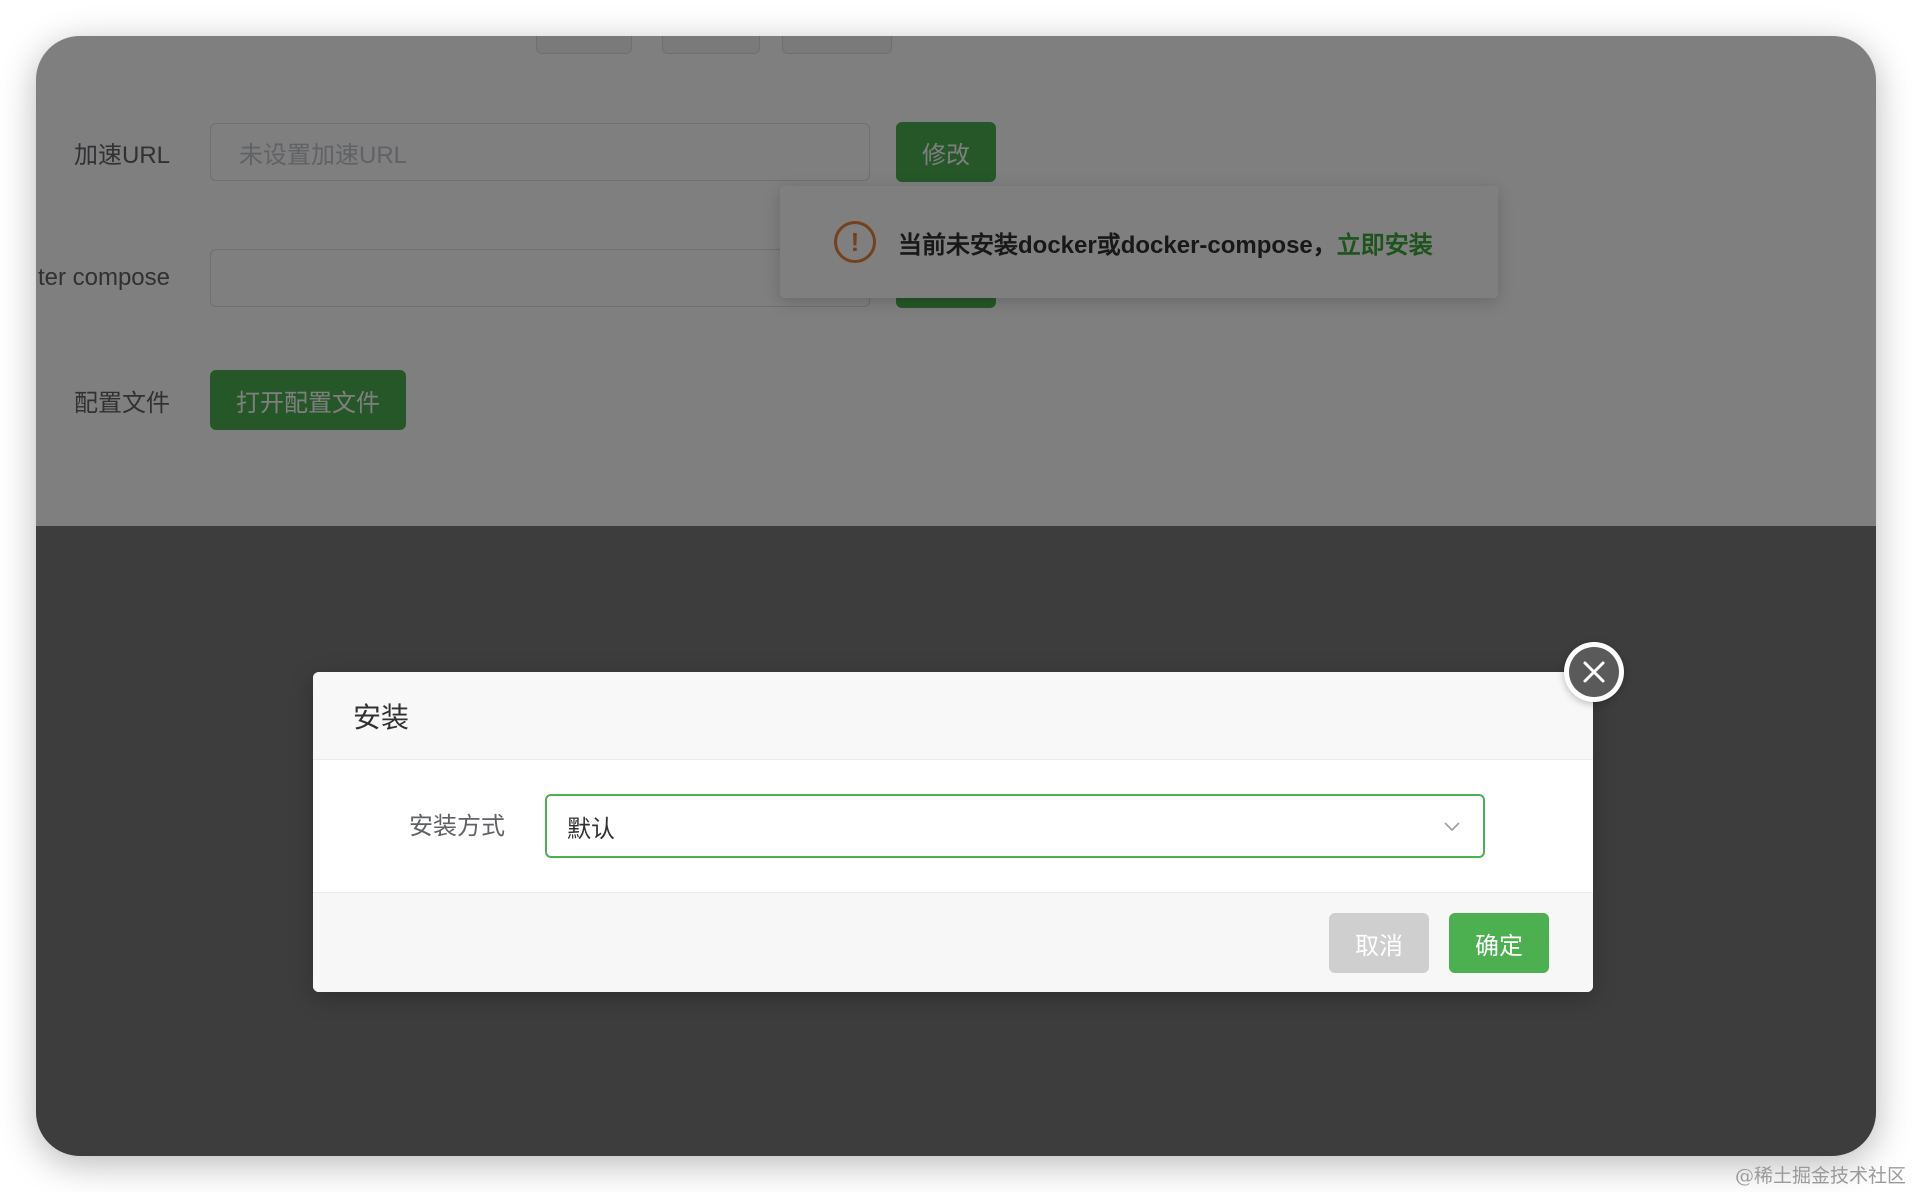 The height and width of the screenshot is (1192, 1912). What do you see at coordinates (1452, 827) in the screenshot?
I see `chevron-down-icon` at bounding box center [1452, 827].